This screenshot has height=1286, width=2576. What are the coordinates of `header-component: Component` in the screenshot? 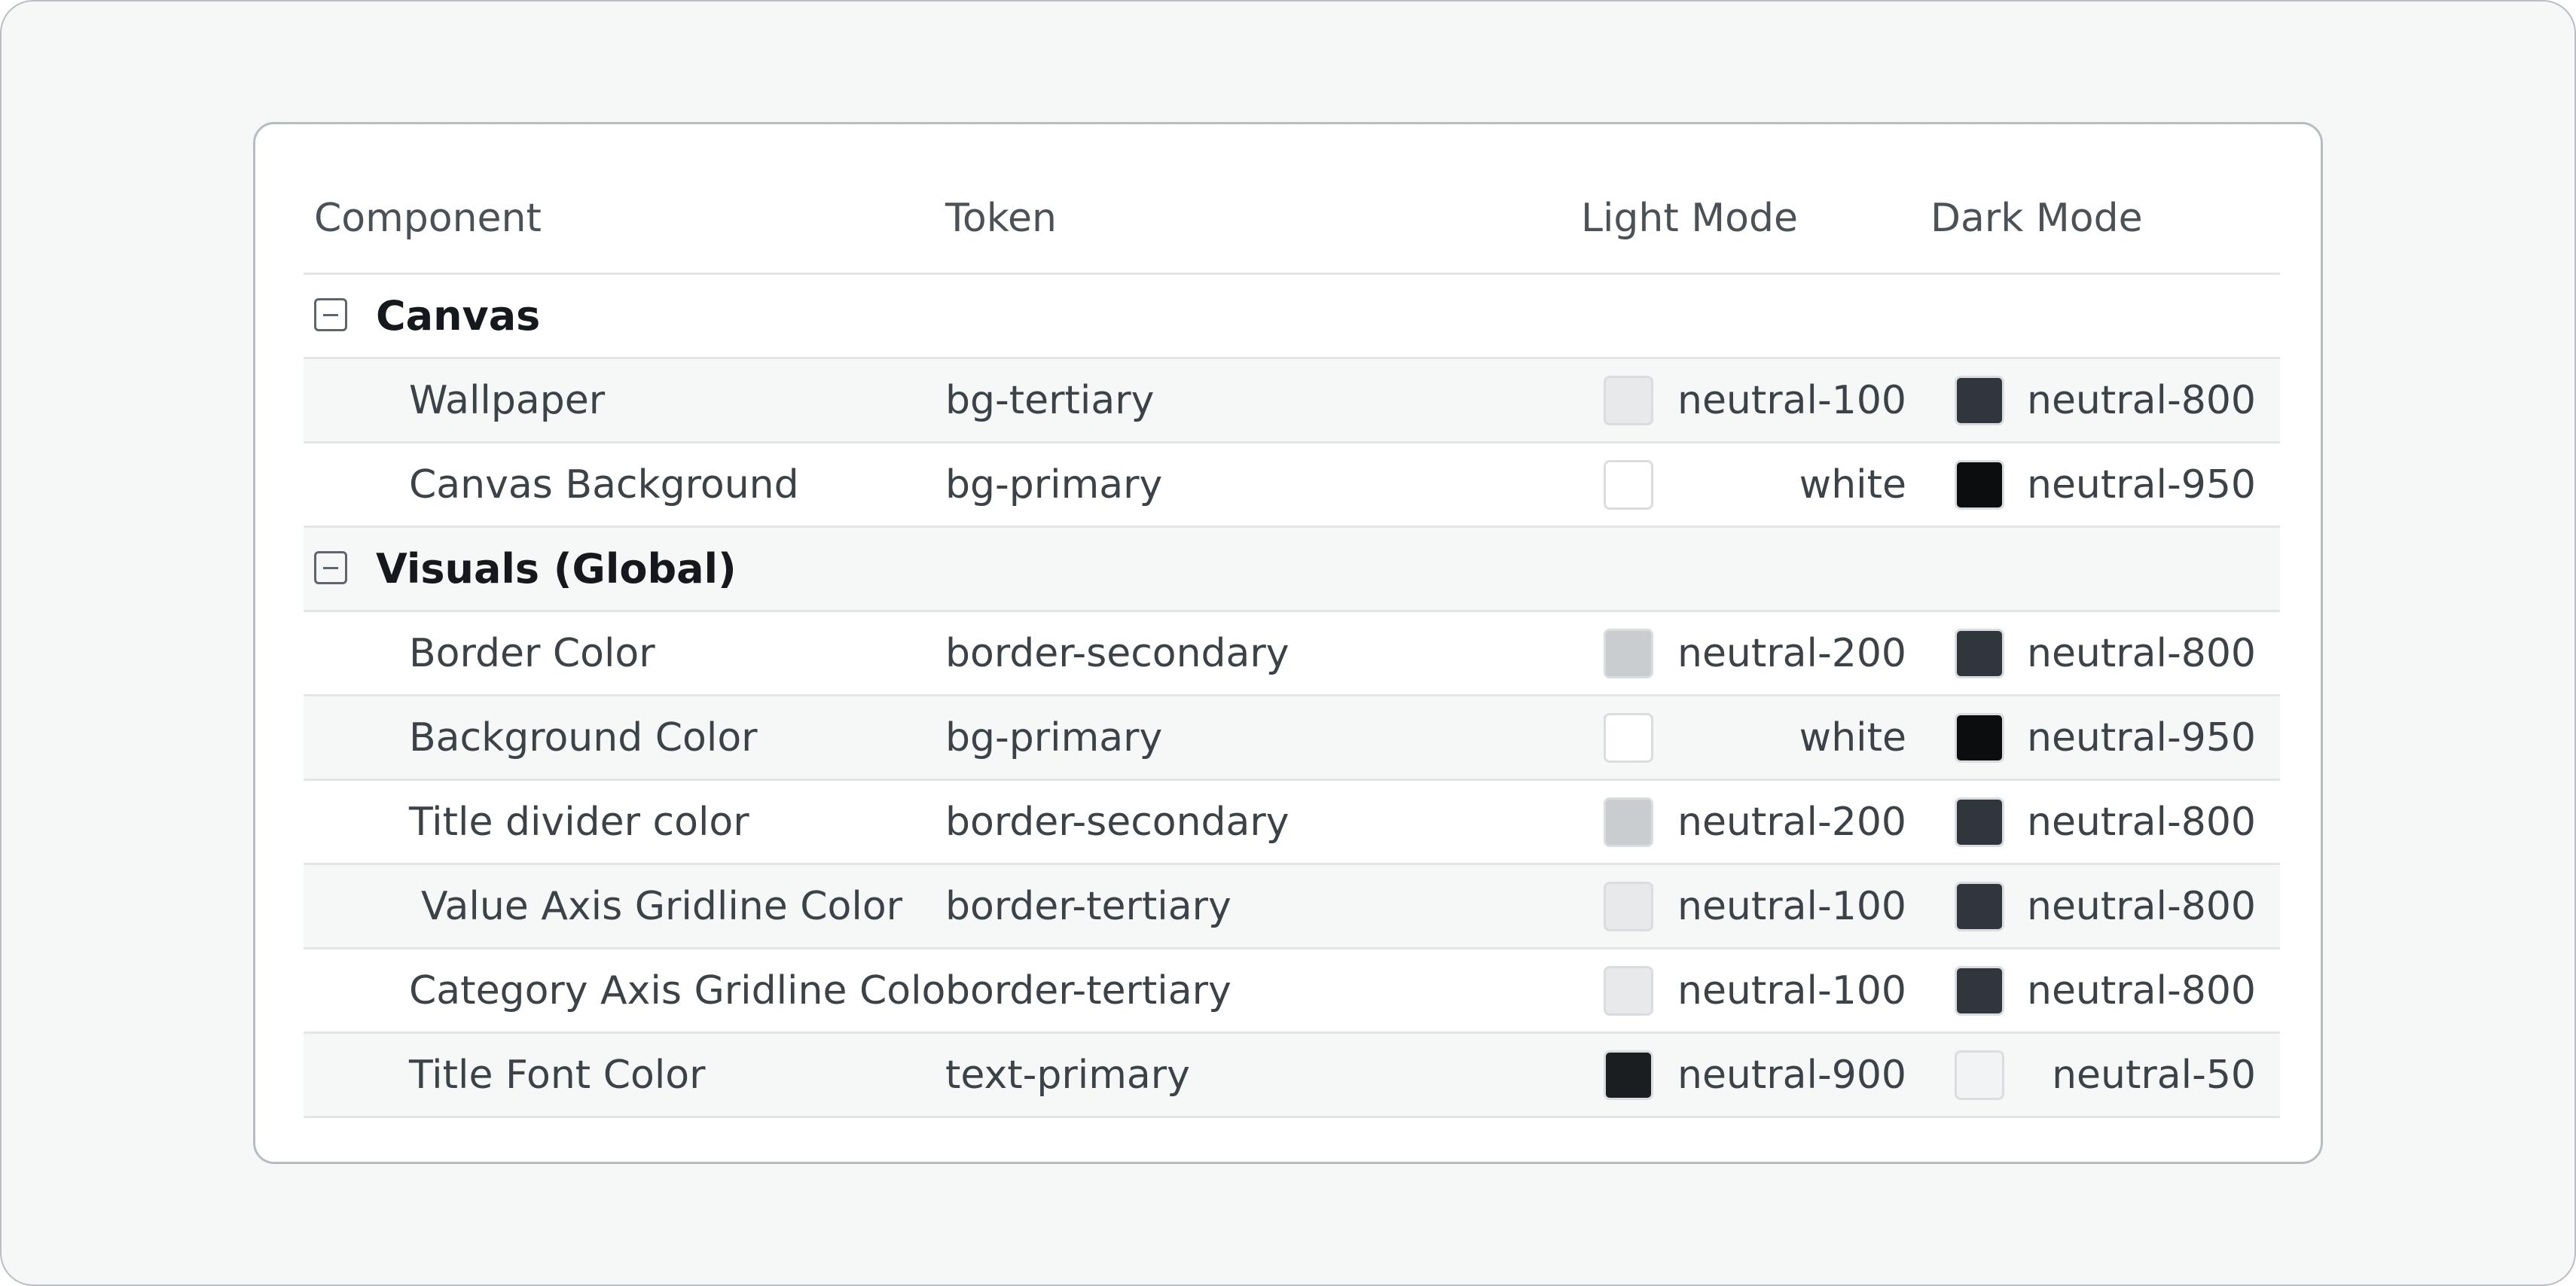 It's located at (428, 198).